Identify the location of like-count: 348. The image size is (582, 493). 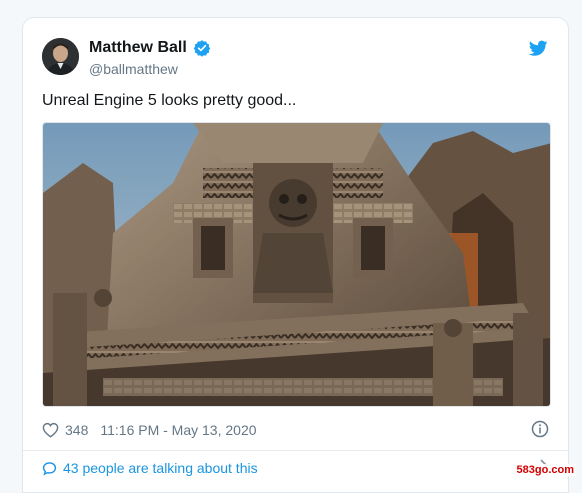
(77, 430).